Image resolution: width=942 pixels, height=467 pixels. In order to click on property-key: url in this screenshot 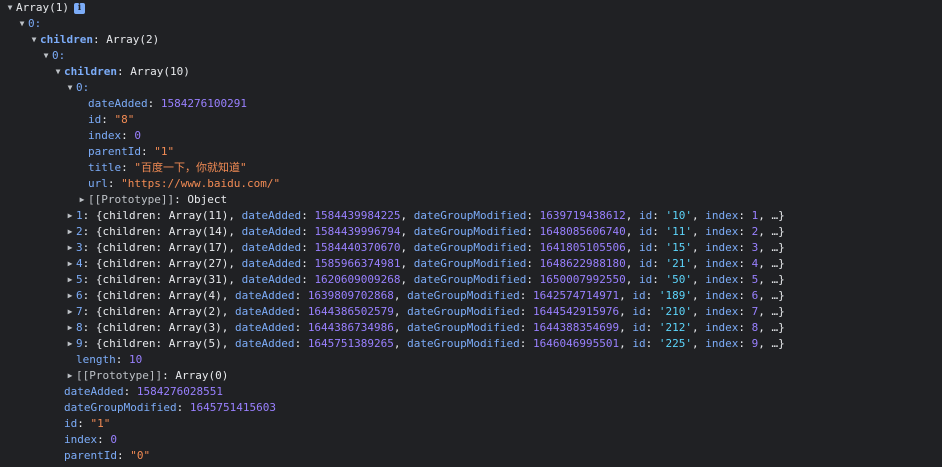, I will do `click(98, 183)`.